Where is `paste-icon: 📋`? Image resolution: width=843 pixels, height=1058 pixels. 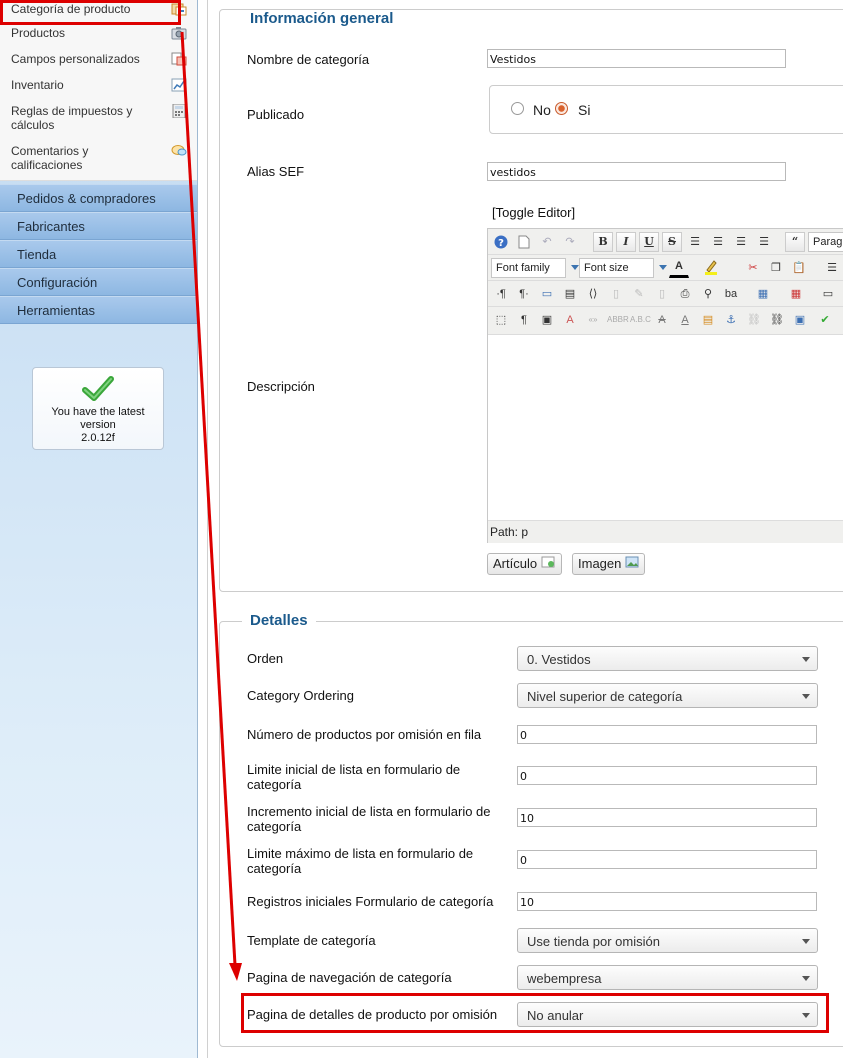
paste-icon: 📋 is located at coordinates (799, 268).